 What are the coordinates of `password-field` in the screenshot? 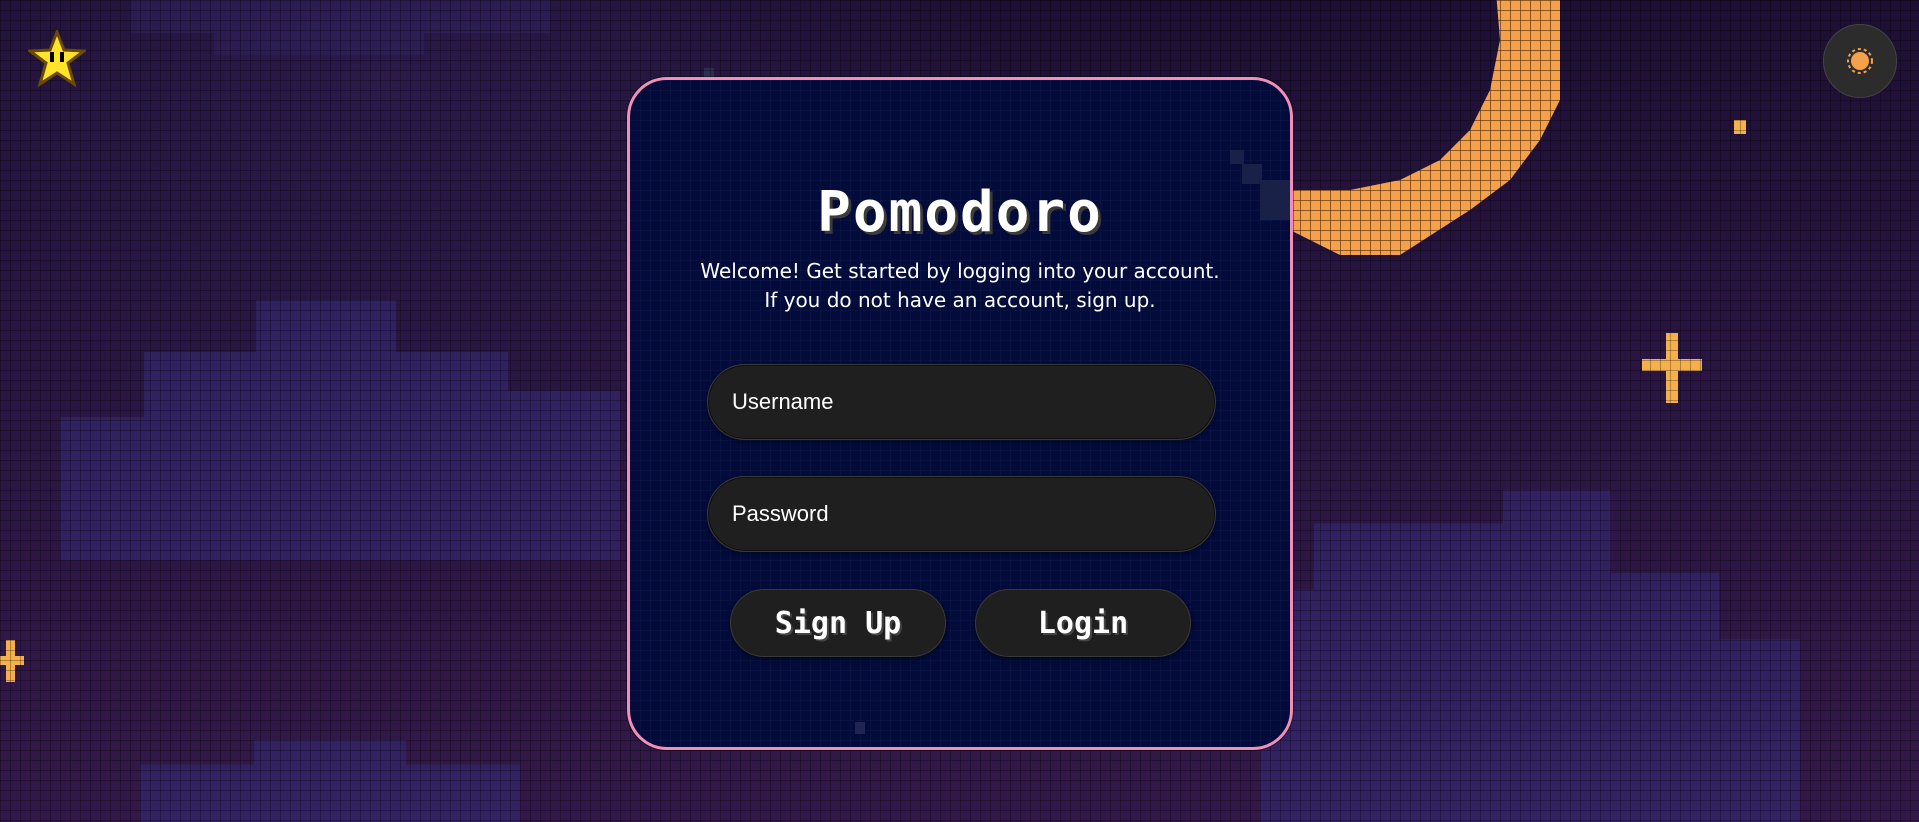 It's located at (961, 514).